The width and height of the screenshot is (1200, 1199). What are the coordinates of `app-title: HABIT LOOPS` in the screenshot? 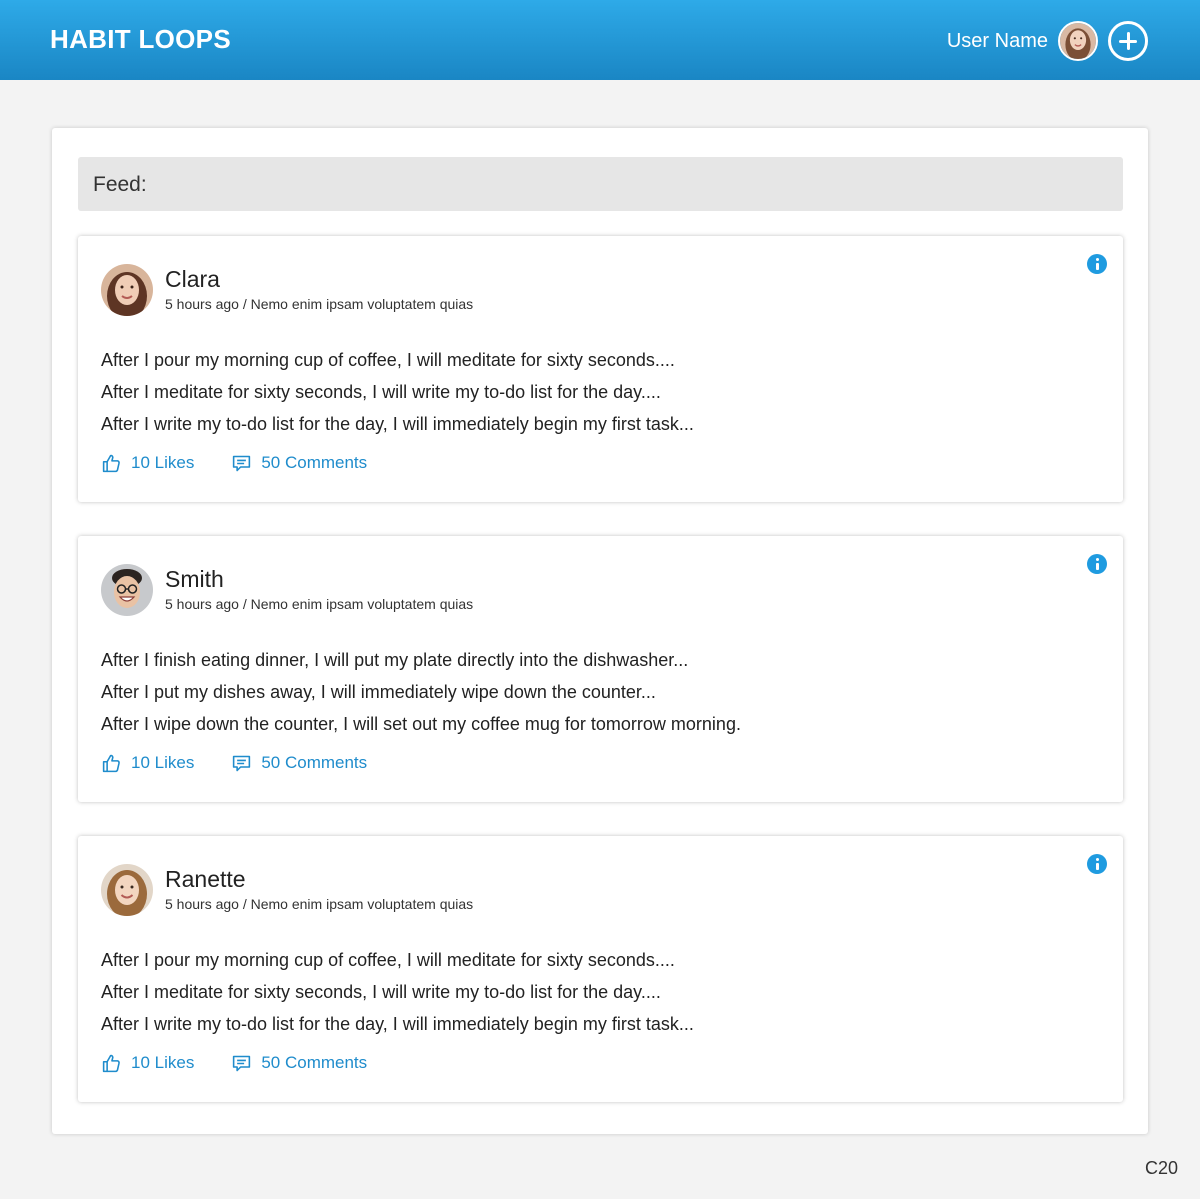 It's located at (140, 39).